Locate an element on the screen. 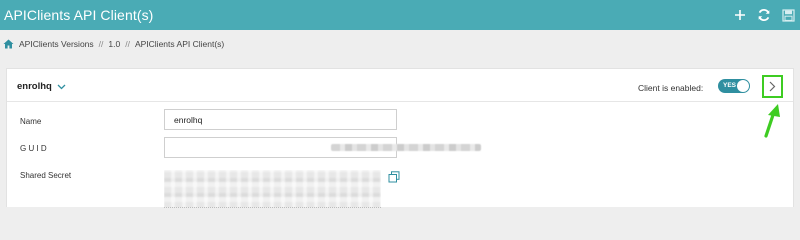 The width and height of the screenshot is (800, 240). breadcrumb-item-version: 1.0 is located at coordinates (114, 44).